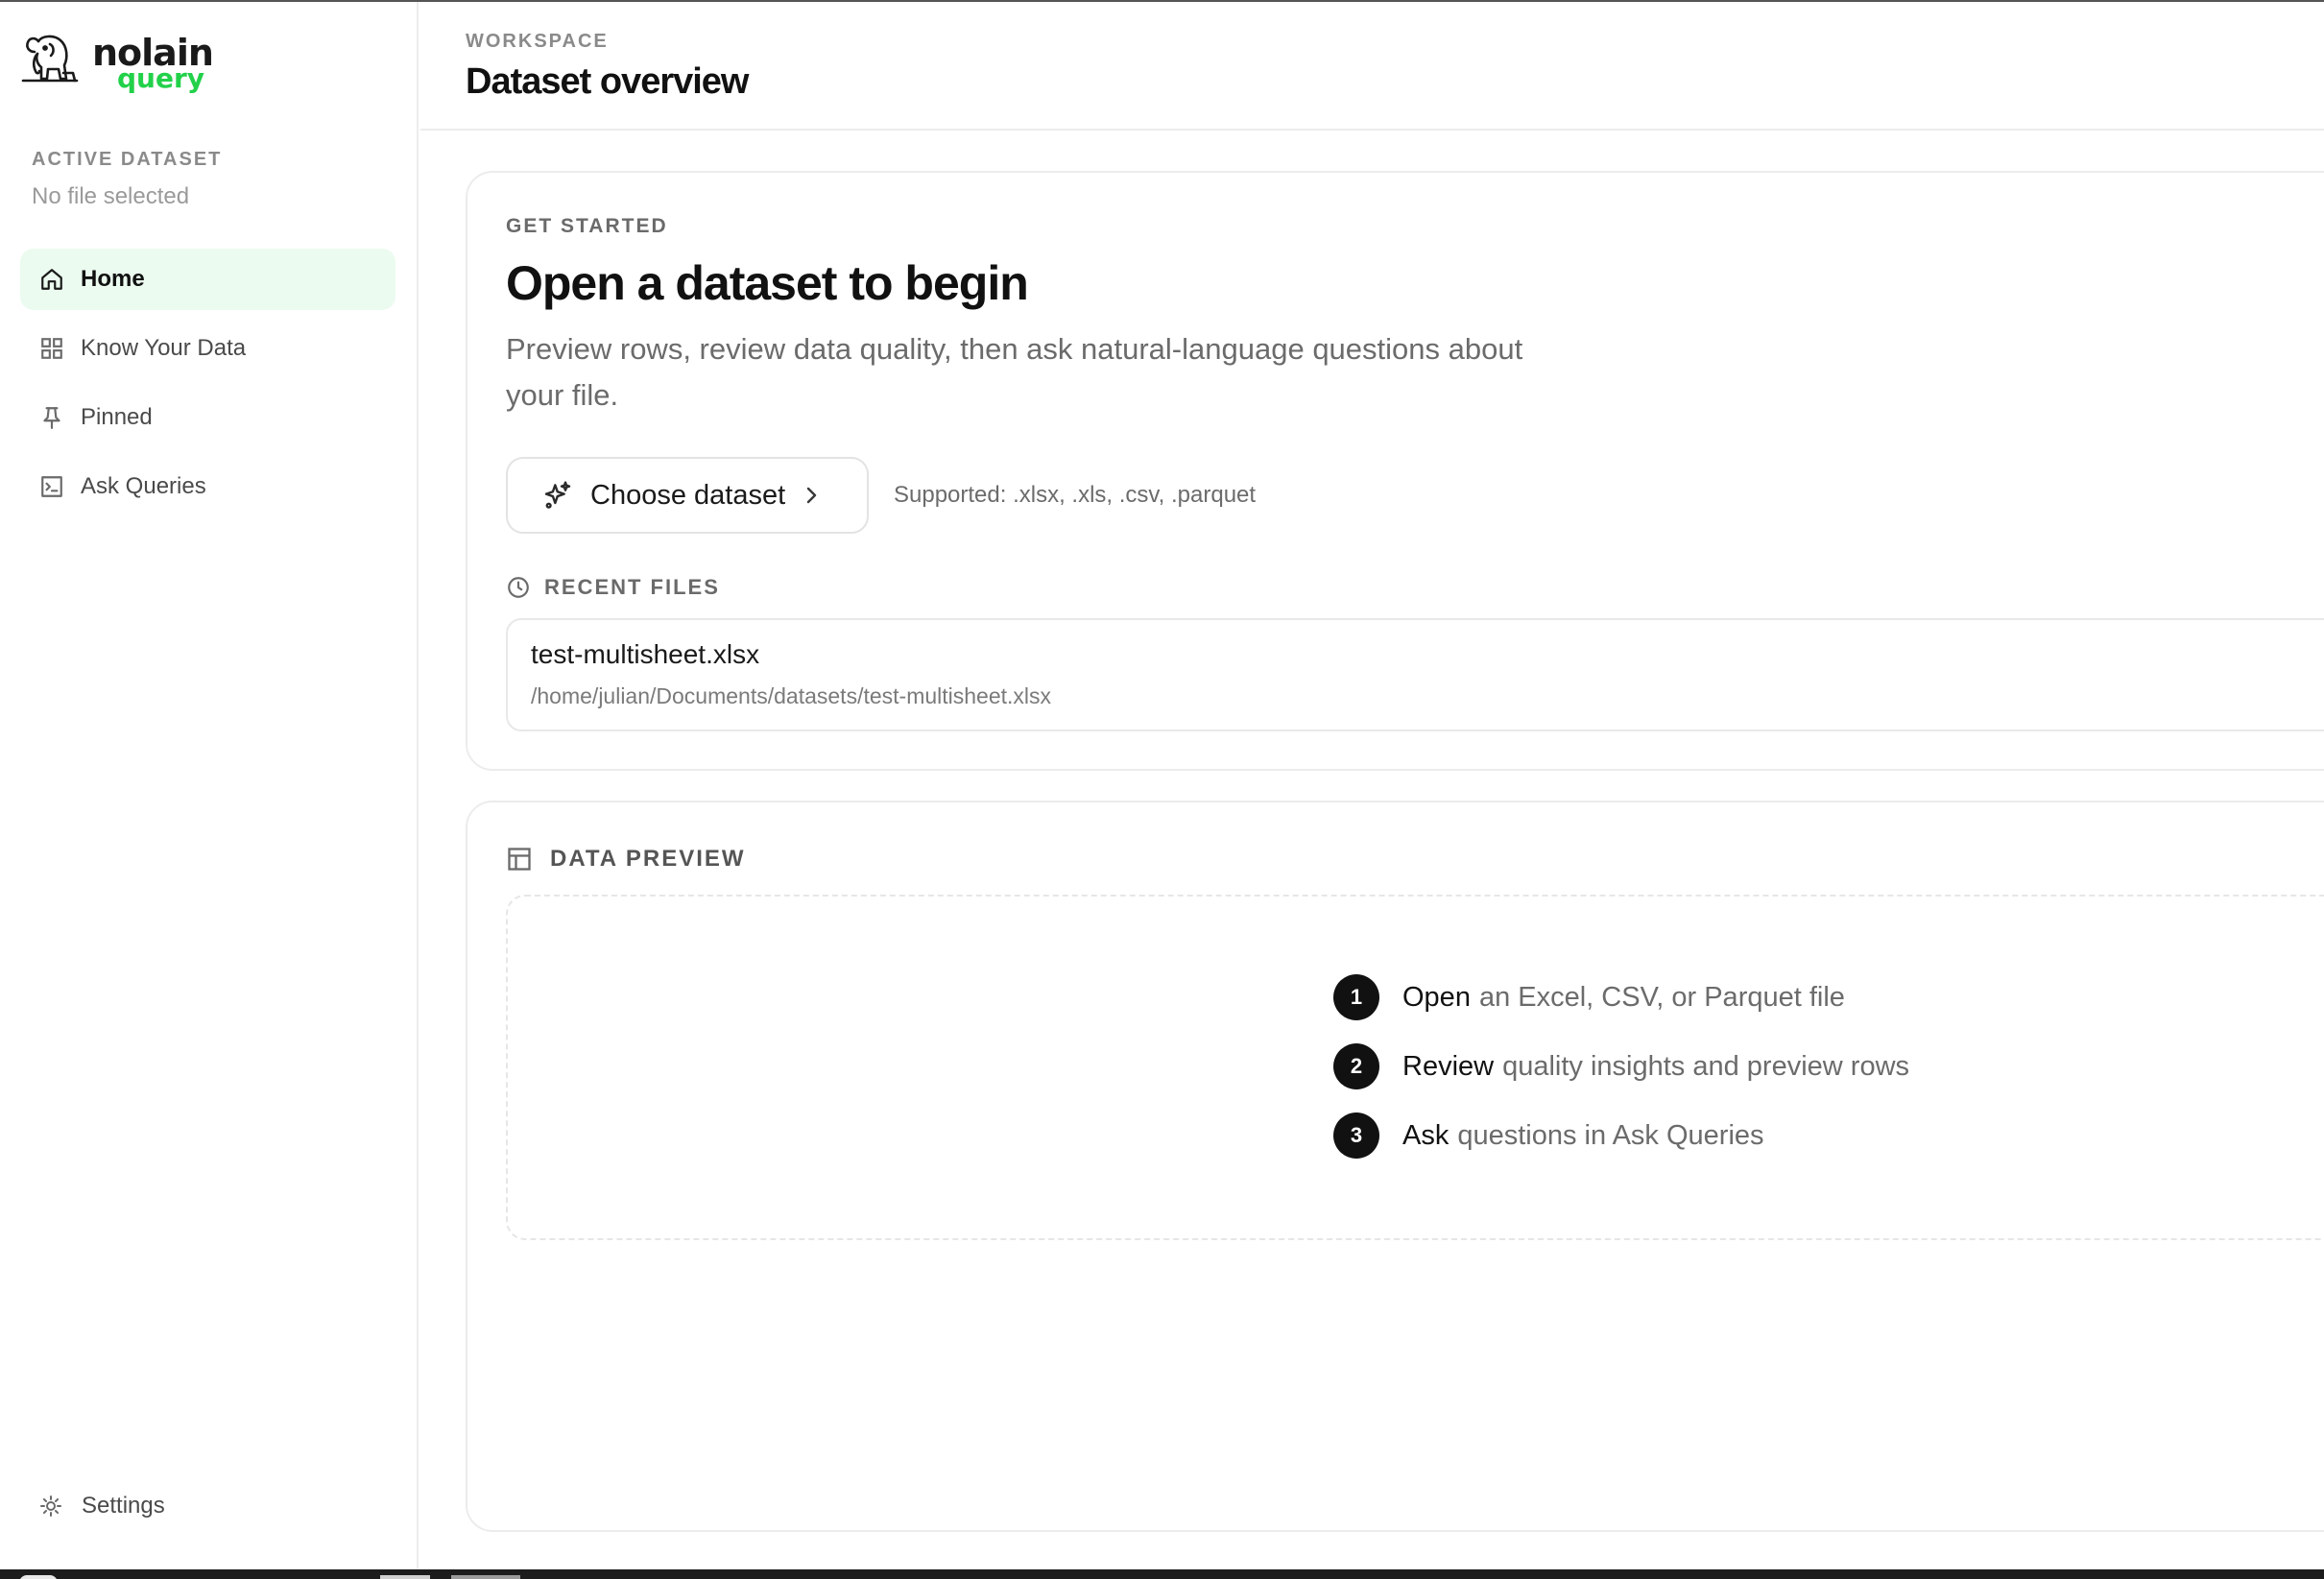 This screenshot has height=1579, width=2324. Describe the element at coordinates (143, 486) in the screenshot. I see `sidebar-item-label: Ask Queries` at that location.